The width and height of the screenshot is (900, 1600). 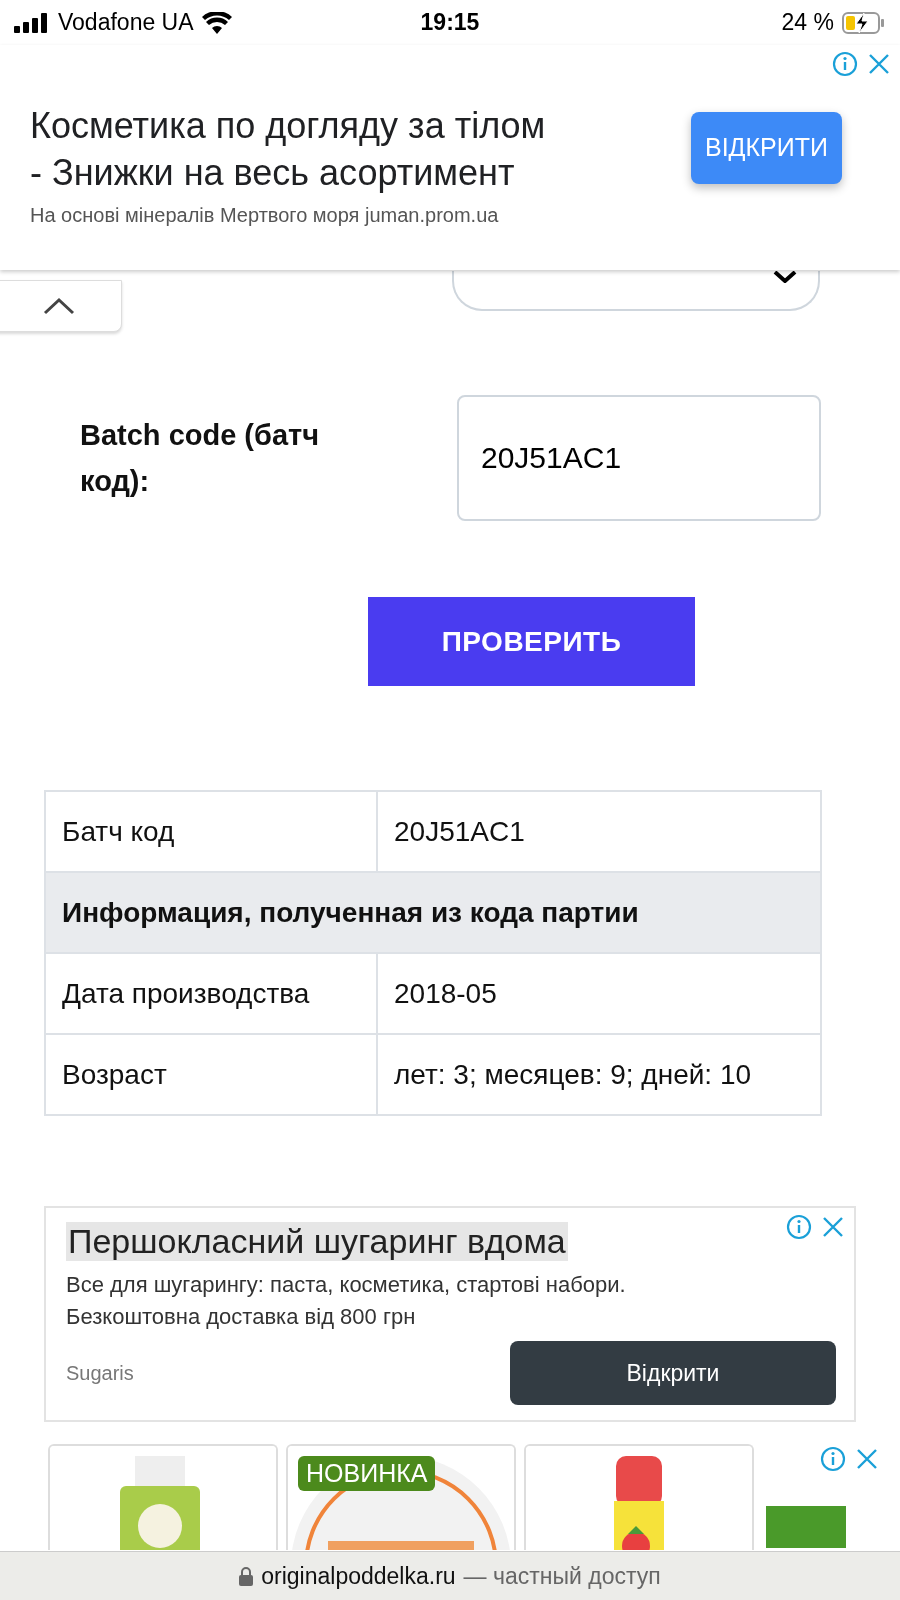 What do you see at coordinates (639, 458) in the screenshot?
I see `batch-code-field: 20J51AC1` at bounding box center [639, 458].